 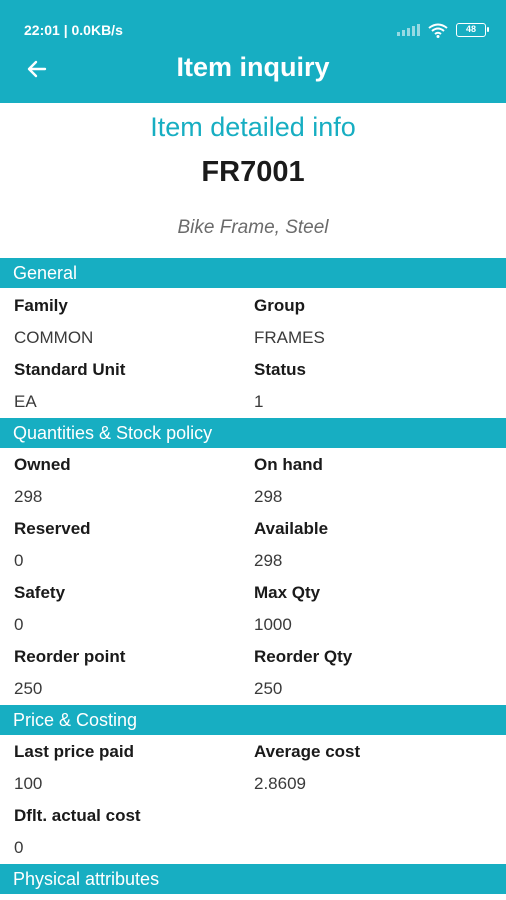 What do you see at coordinates (19, 847) in the screenshot?
I see `dflt-actual-cost-value: 0` at bounding box center [19, 847].